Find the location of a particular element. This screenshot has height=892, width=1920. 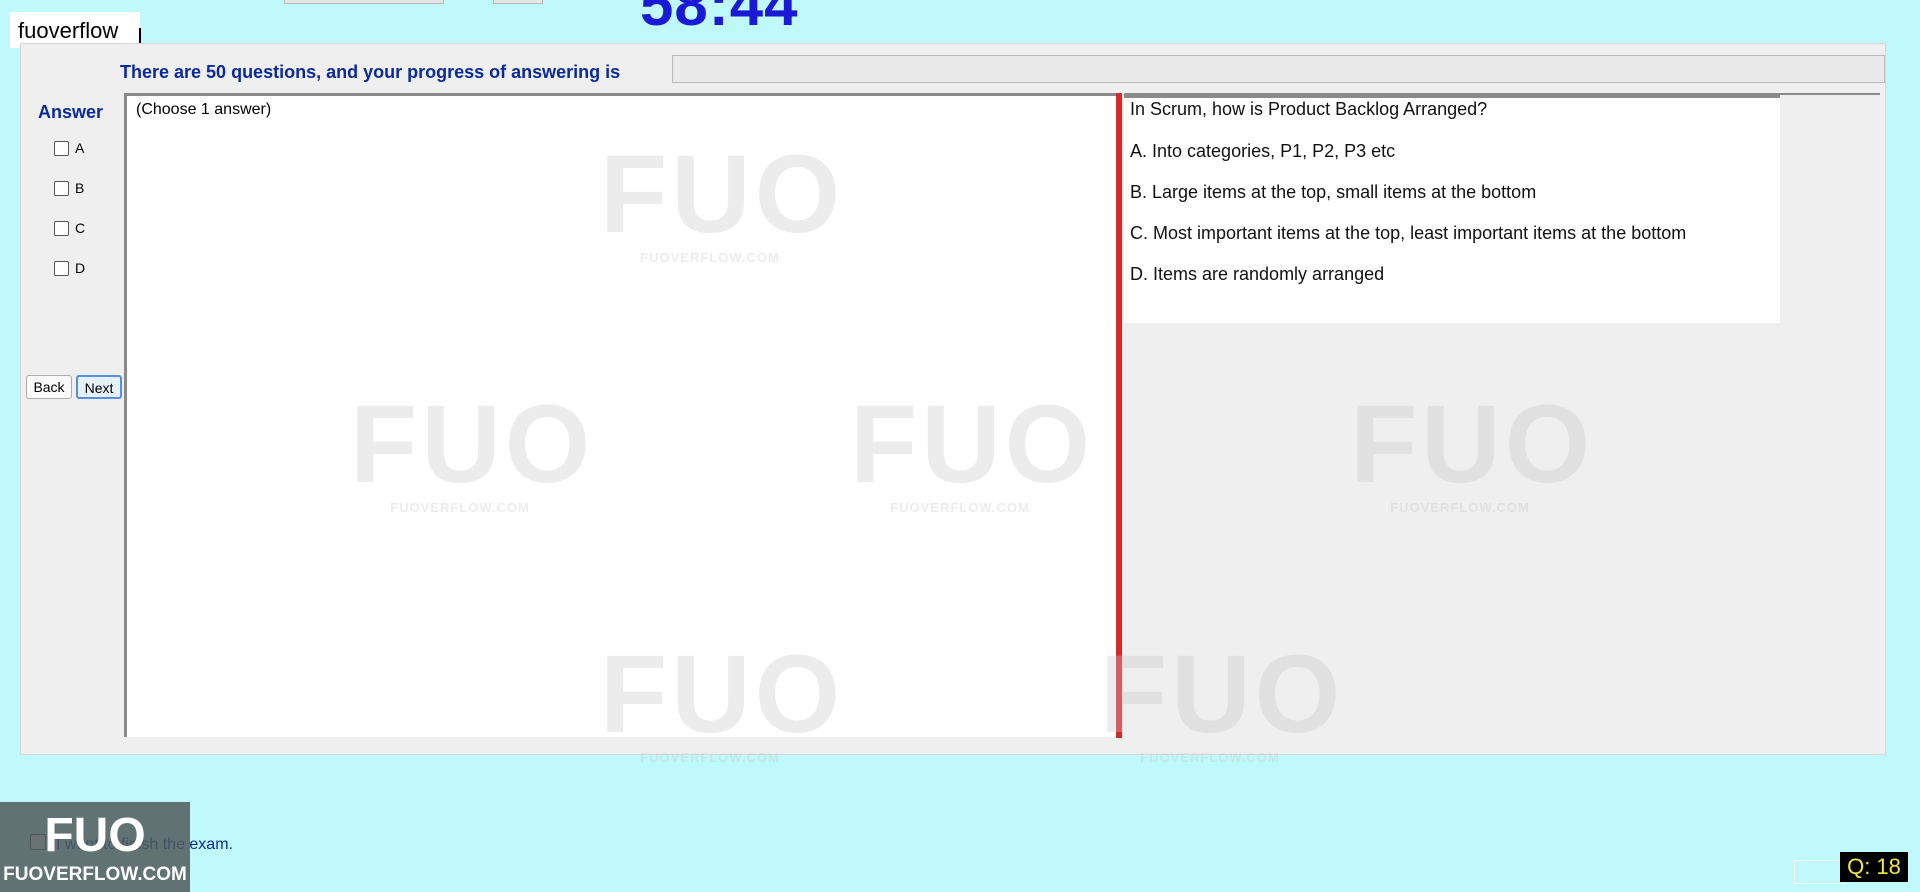

right-margin-area is located at coordinates (1830, 415).